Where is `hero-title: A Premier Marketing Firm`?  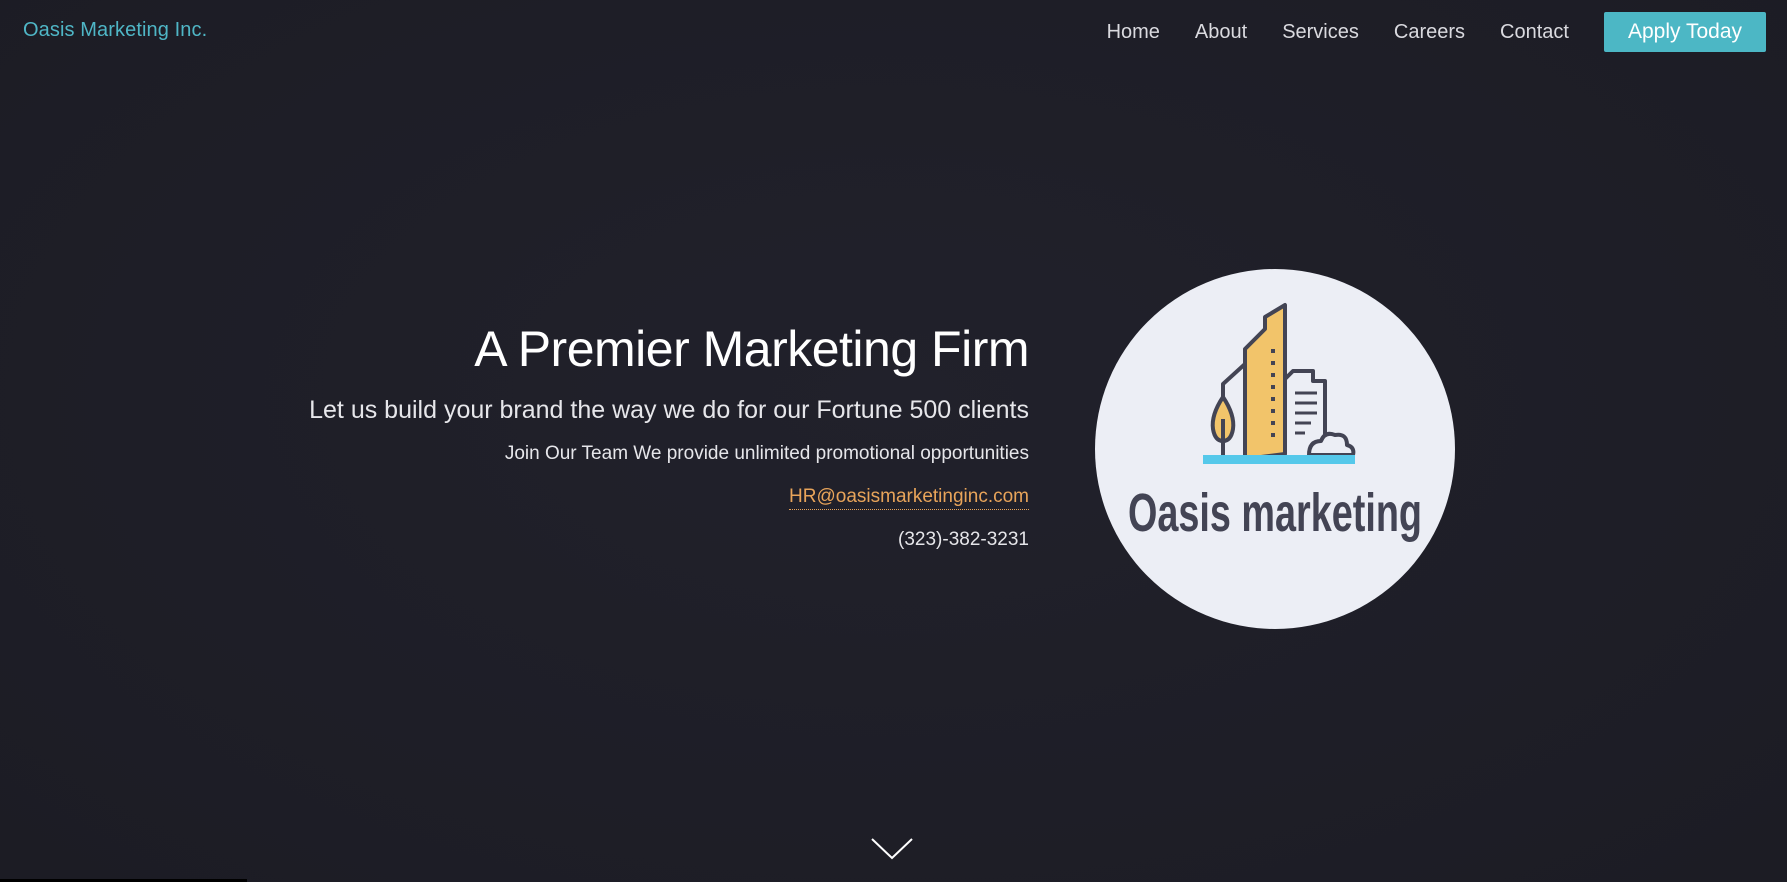
hero-title: A Premier Marketing Firm is located at coordinates (751, 349).